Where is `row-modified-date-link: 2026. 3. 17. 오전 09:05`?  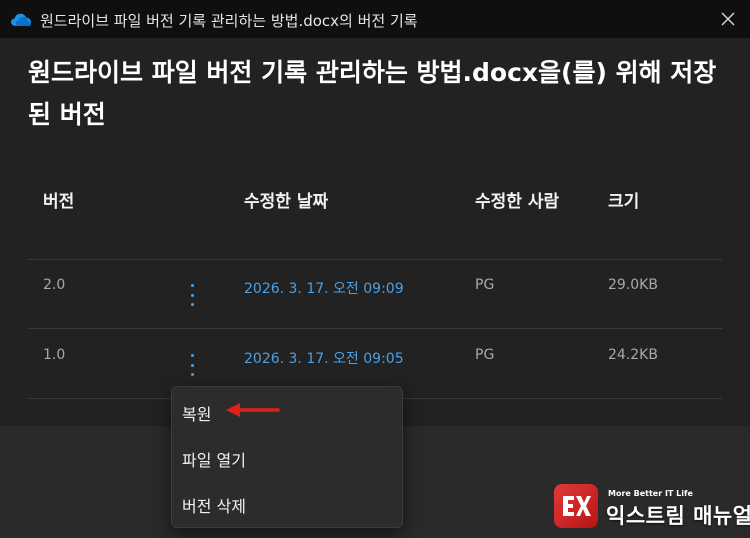
row-modified-date-link: 2026. 3. 17. 오전 09:05 is located at coordinates (324, 358).